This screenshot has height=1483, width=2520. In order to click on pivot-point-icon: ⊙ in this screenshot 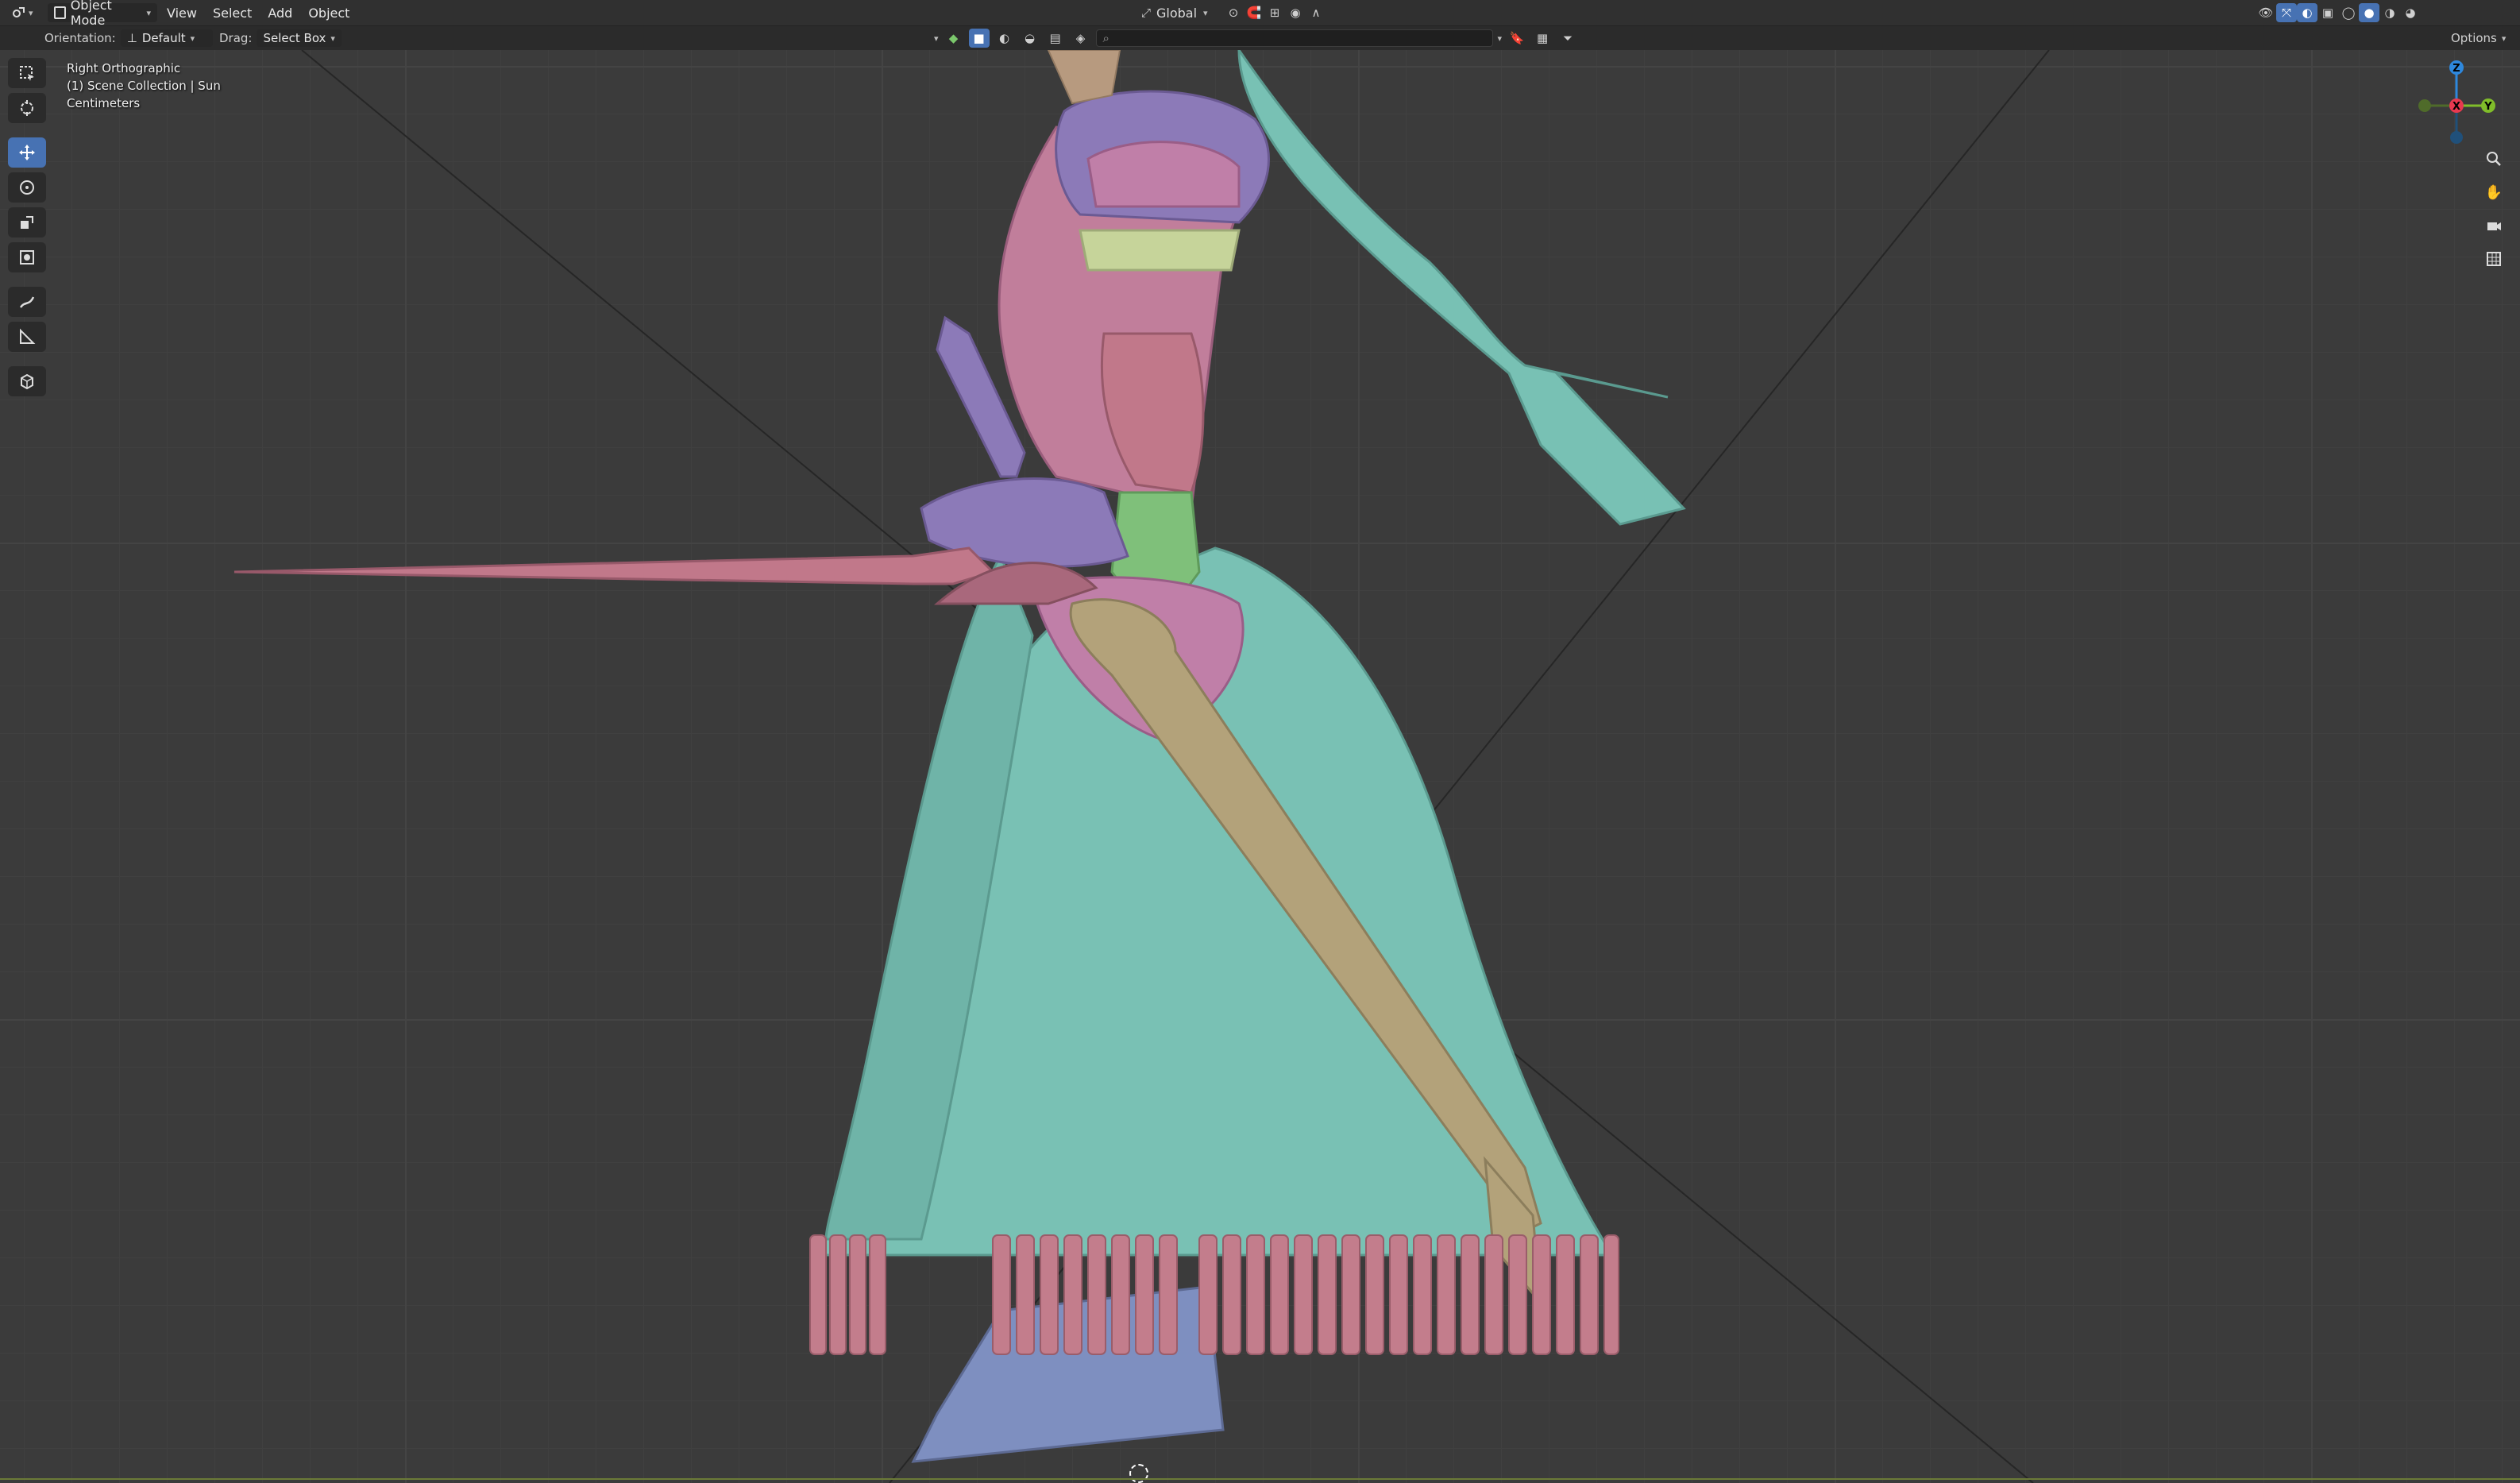, I will do `click(1233, 12)`.